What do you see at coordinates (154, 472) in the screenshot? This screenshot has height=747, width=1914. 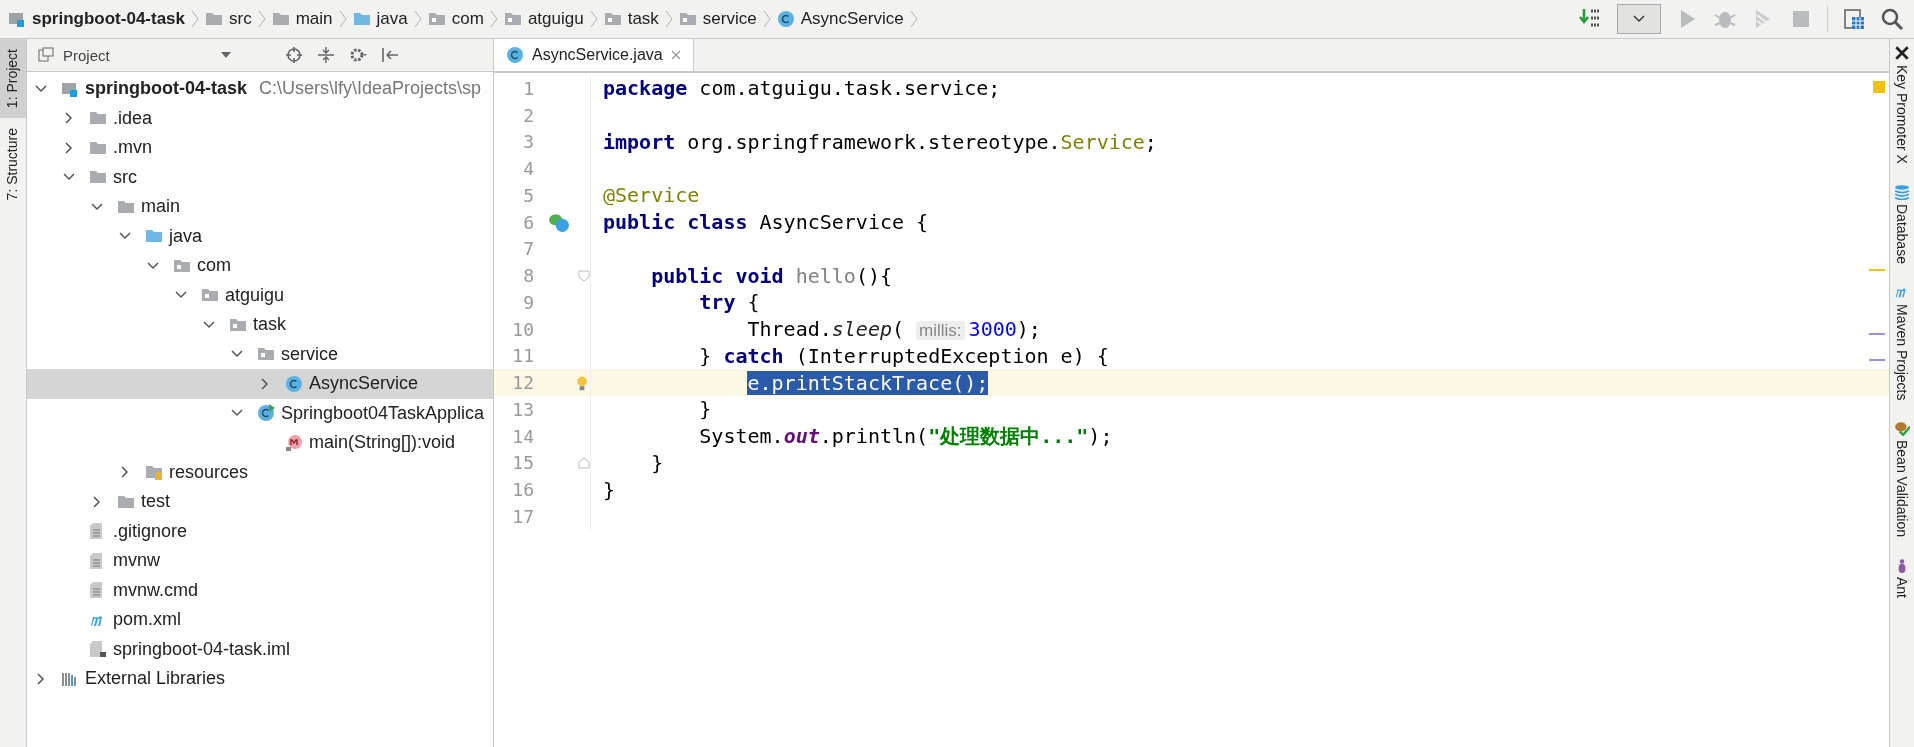 I see `resources-folder-icon` at bounding box center [154, 472].